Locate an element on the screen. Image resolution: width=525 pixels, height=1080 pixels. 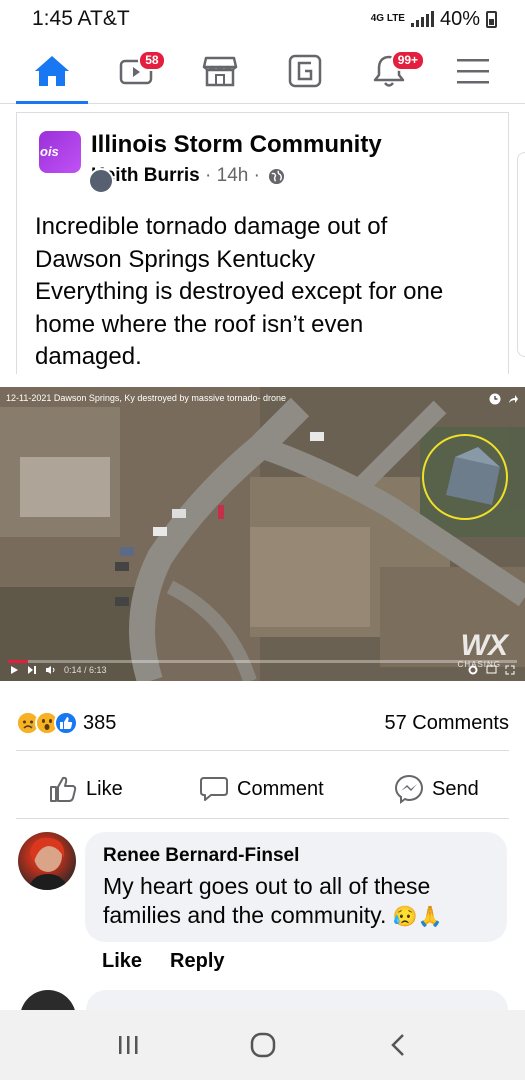
status-icons: 4G LTE 40% is located at coordinates (434, 19).